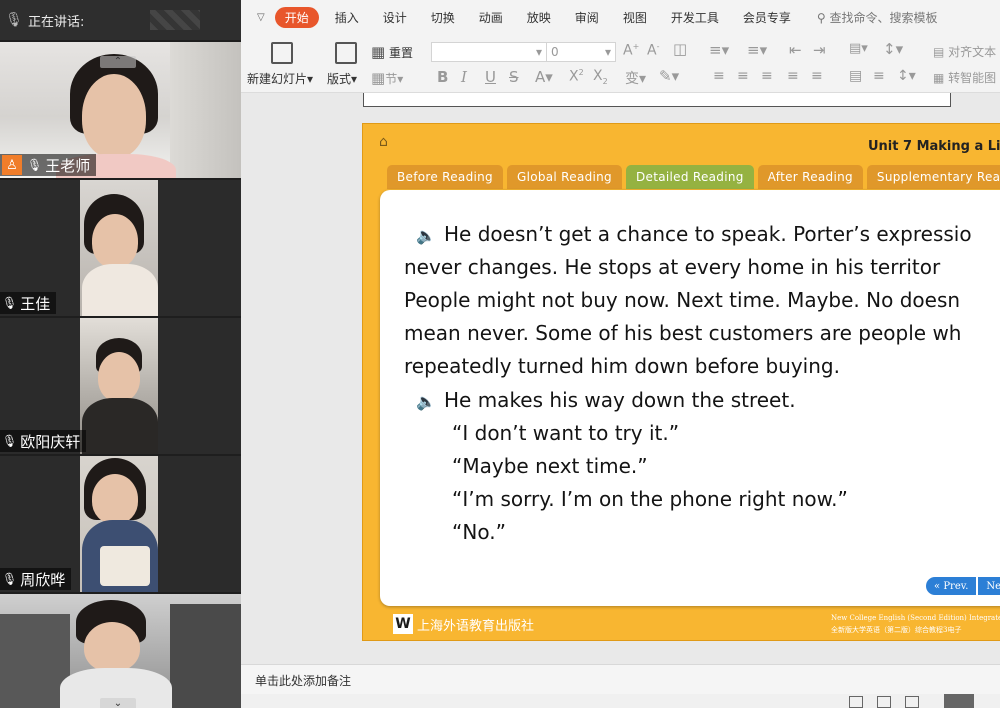 This screenshot has width=1000, height=708. I want to click on decrease-indent-icon: ⇤, so click(795, 50).